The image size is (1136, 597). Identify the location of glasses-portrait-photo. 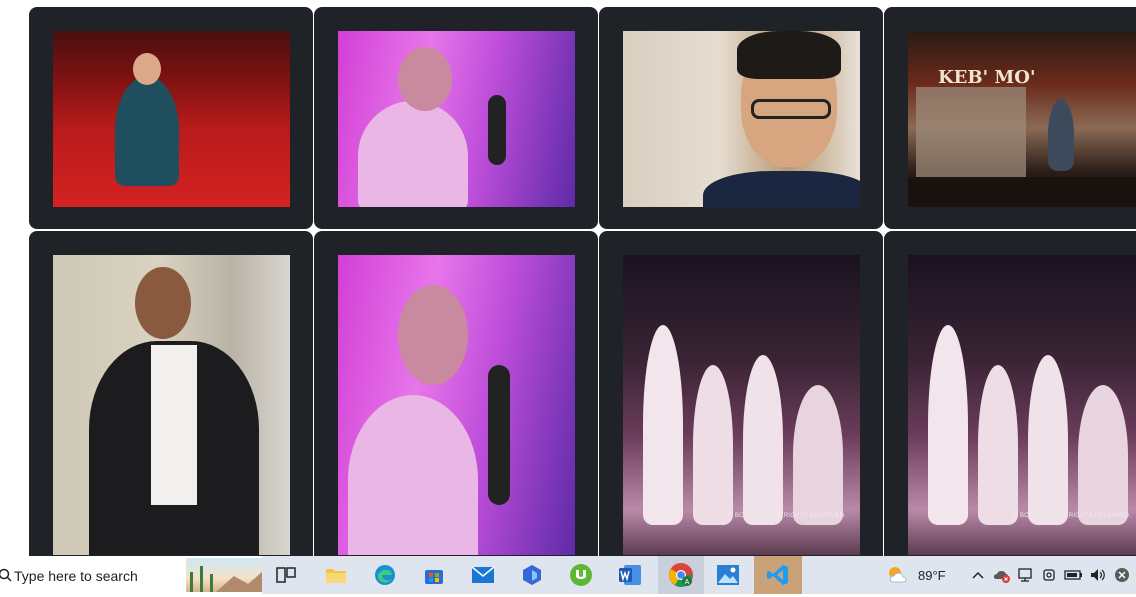
(741, 119).